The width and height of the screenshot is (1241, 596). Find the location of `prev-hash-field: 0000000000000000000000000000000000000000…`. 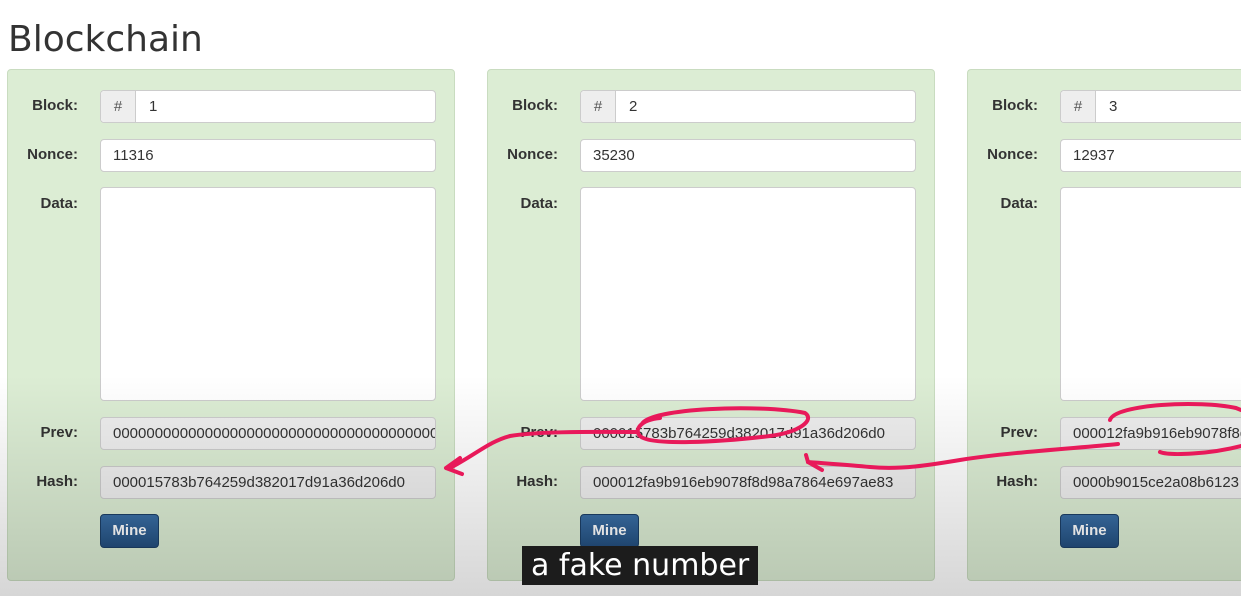

prev-hash-field: 0000000000000000000000000000000000000000… is located at coordinates (268, 433).